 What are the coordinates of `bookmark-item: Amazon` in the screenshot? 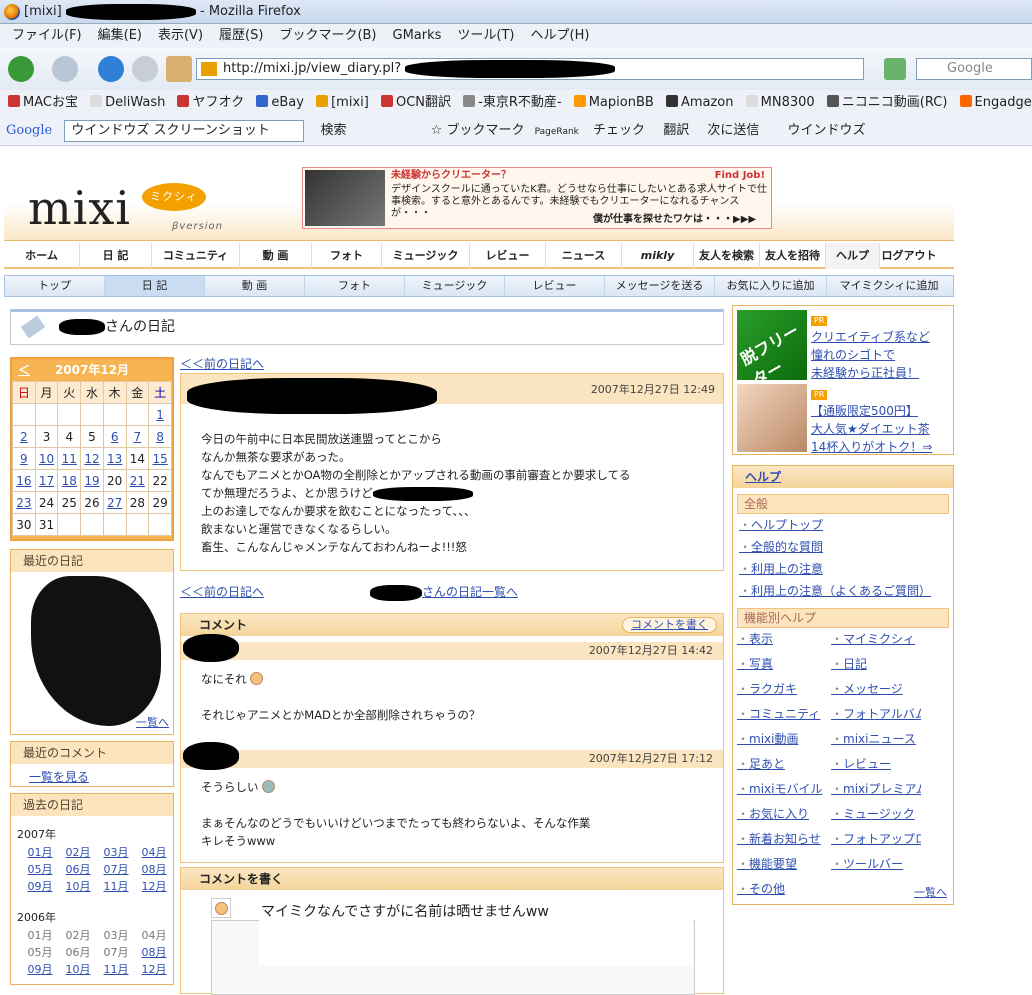 It's located at (699, 102).